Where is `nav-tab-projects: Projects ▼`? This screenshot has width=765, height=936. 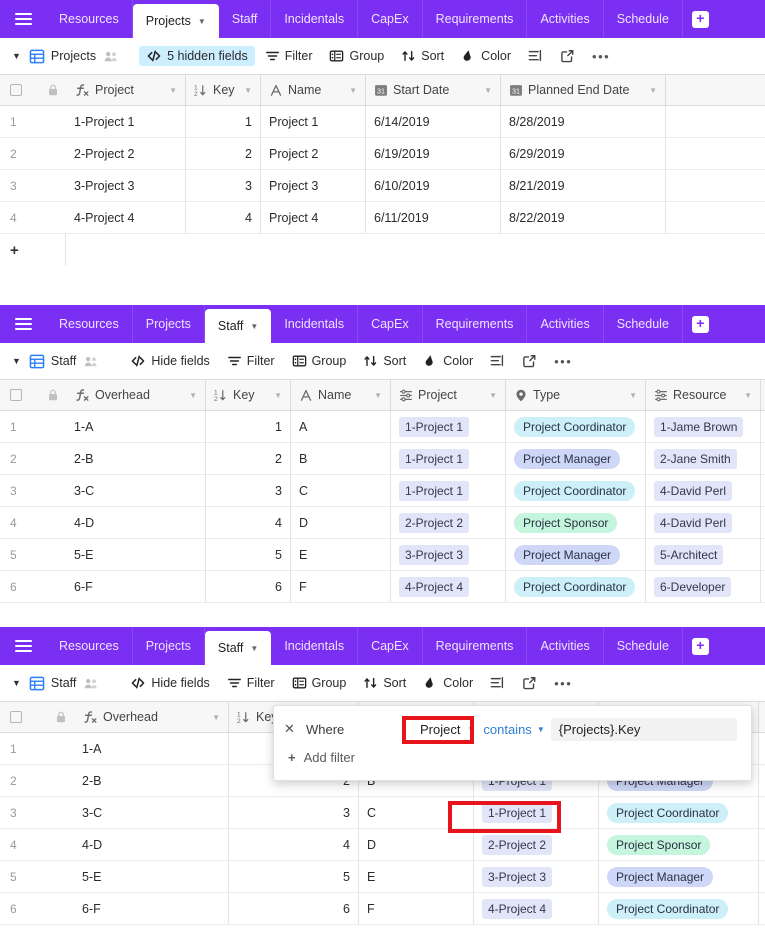
nav-tab-projects: Projects ▼ is located at coordinates (175, 21).